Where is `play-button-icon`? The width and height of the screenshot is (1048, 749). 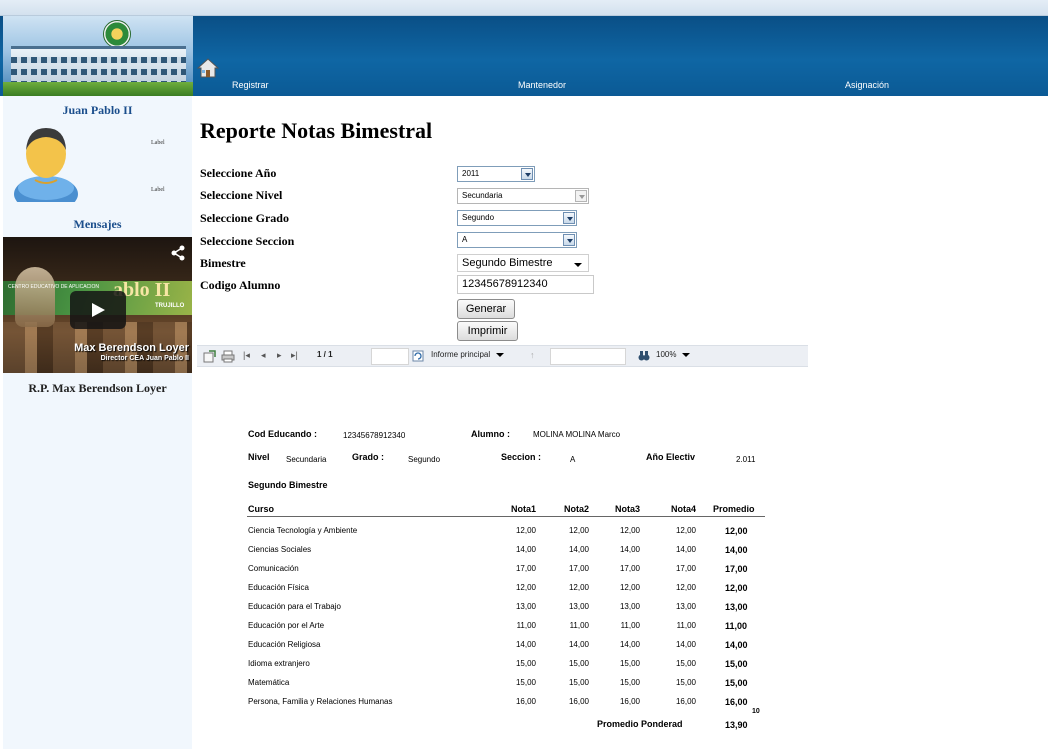
play-button-icon is located at coordinates (98, 310).